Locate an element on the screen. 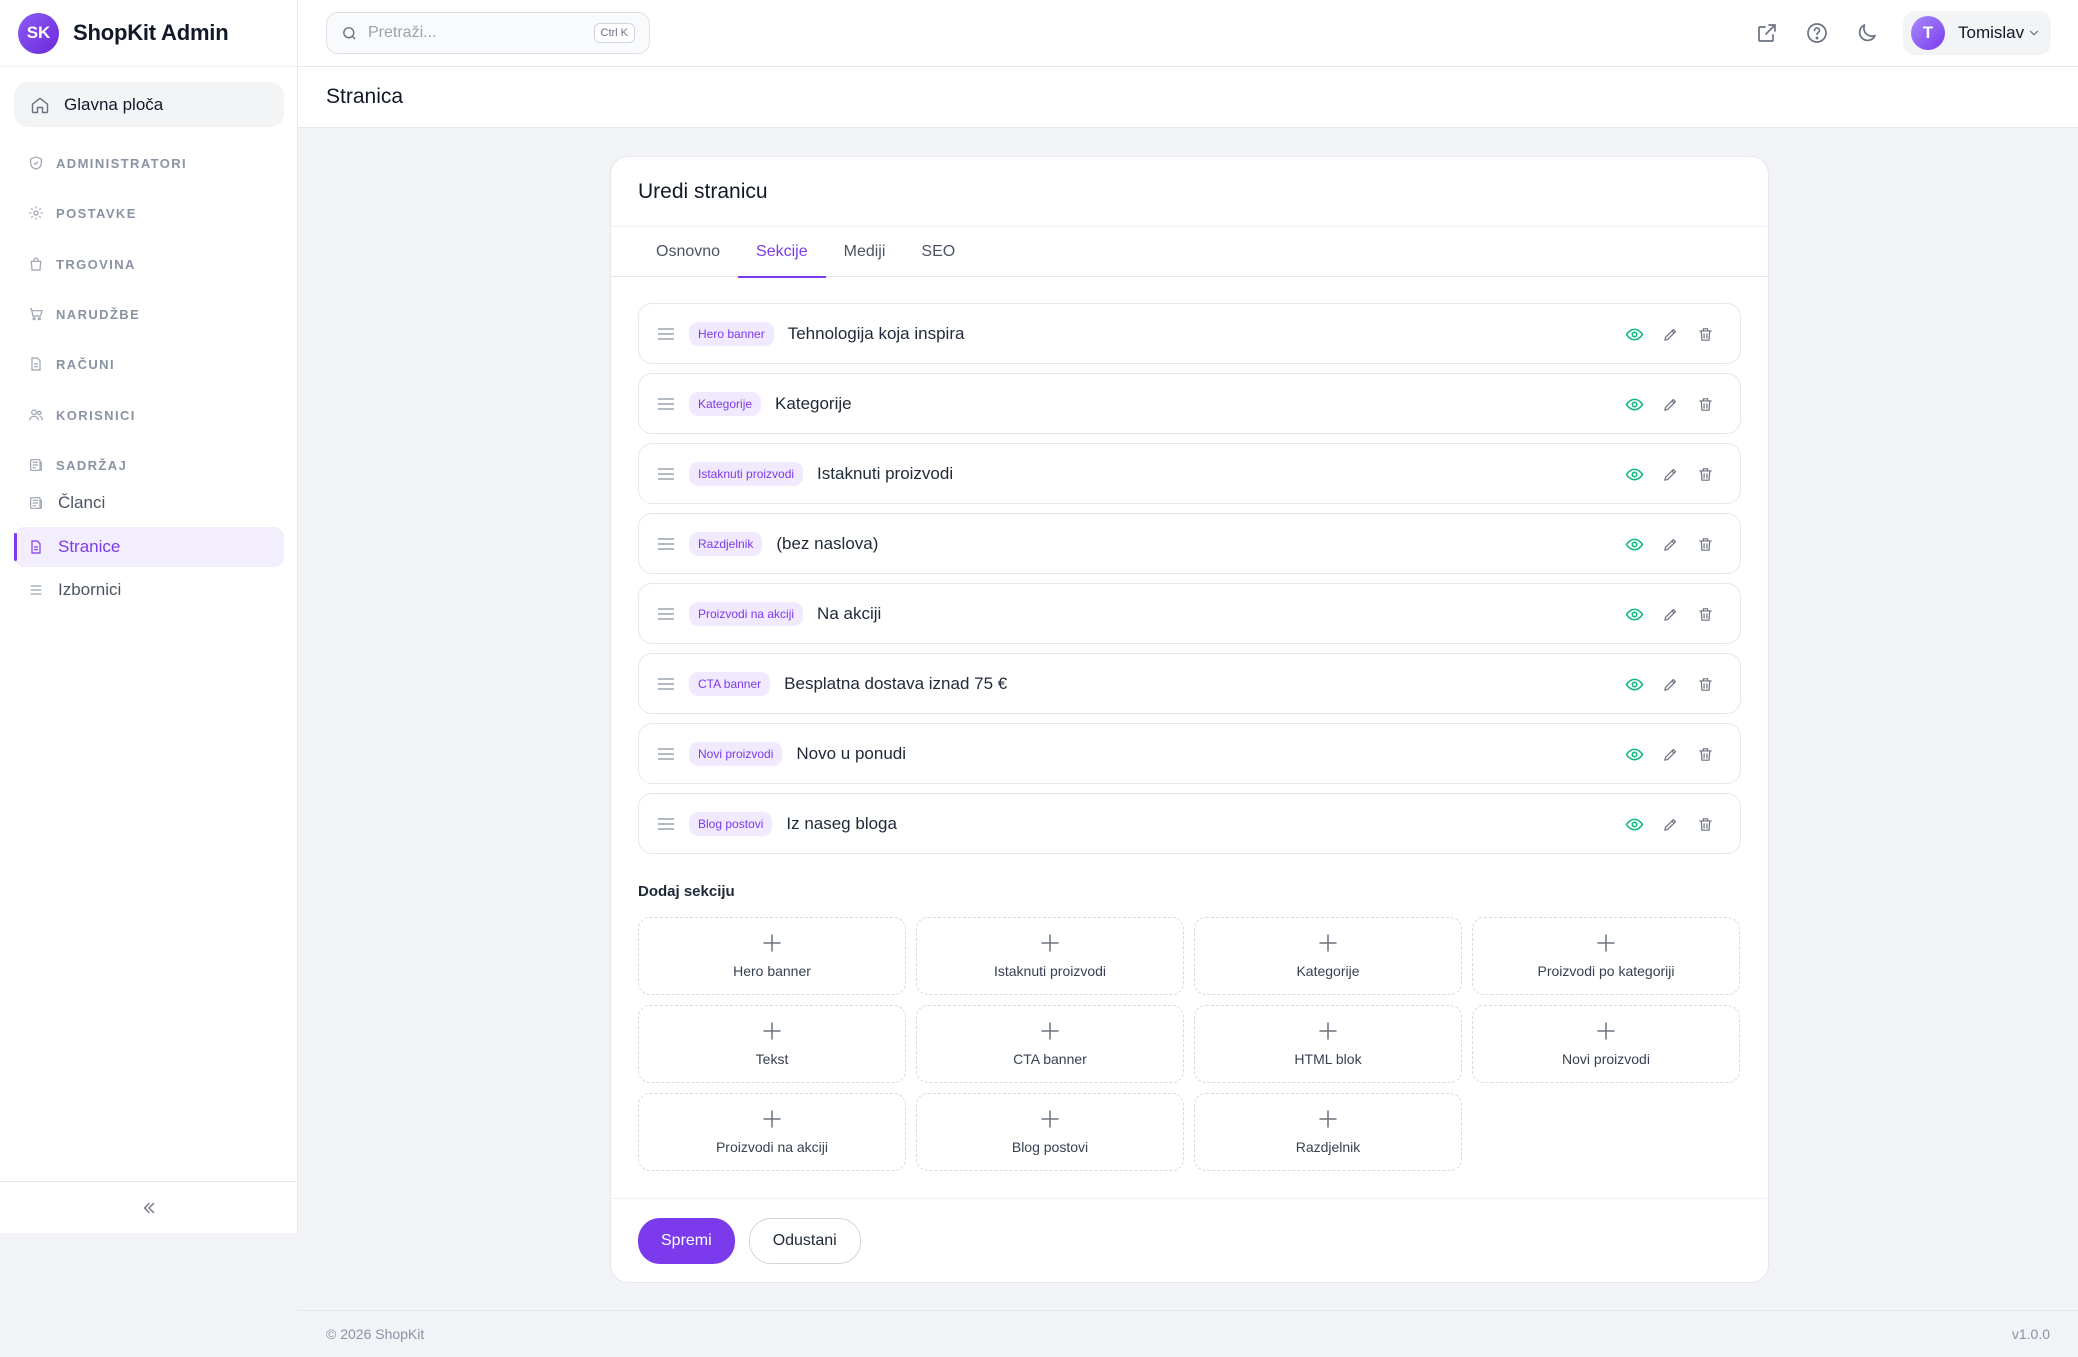 This screenshot has width=2078, height=1357. add-section-option: HTML blok is located at coordinates (1328, 1044).